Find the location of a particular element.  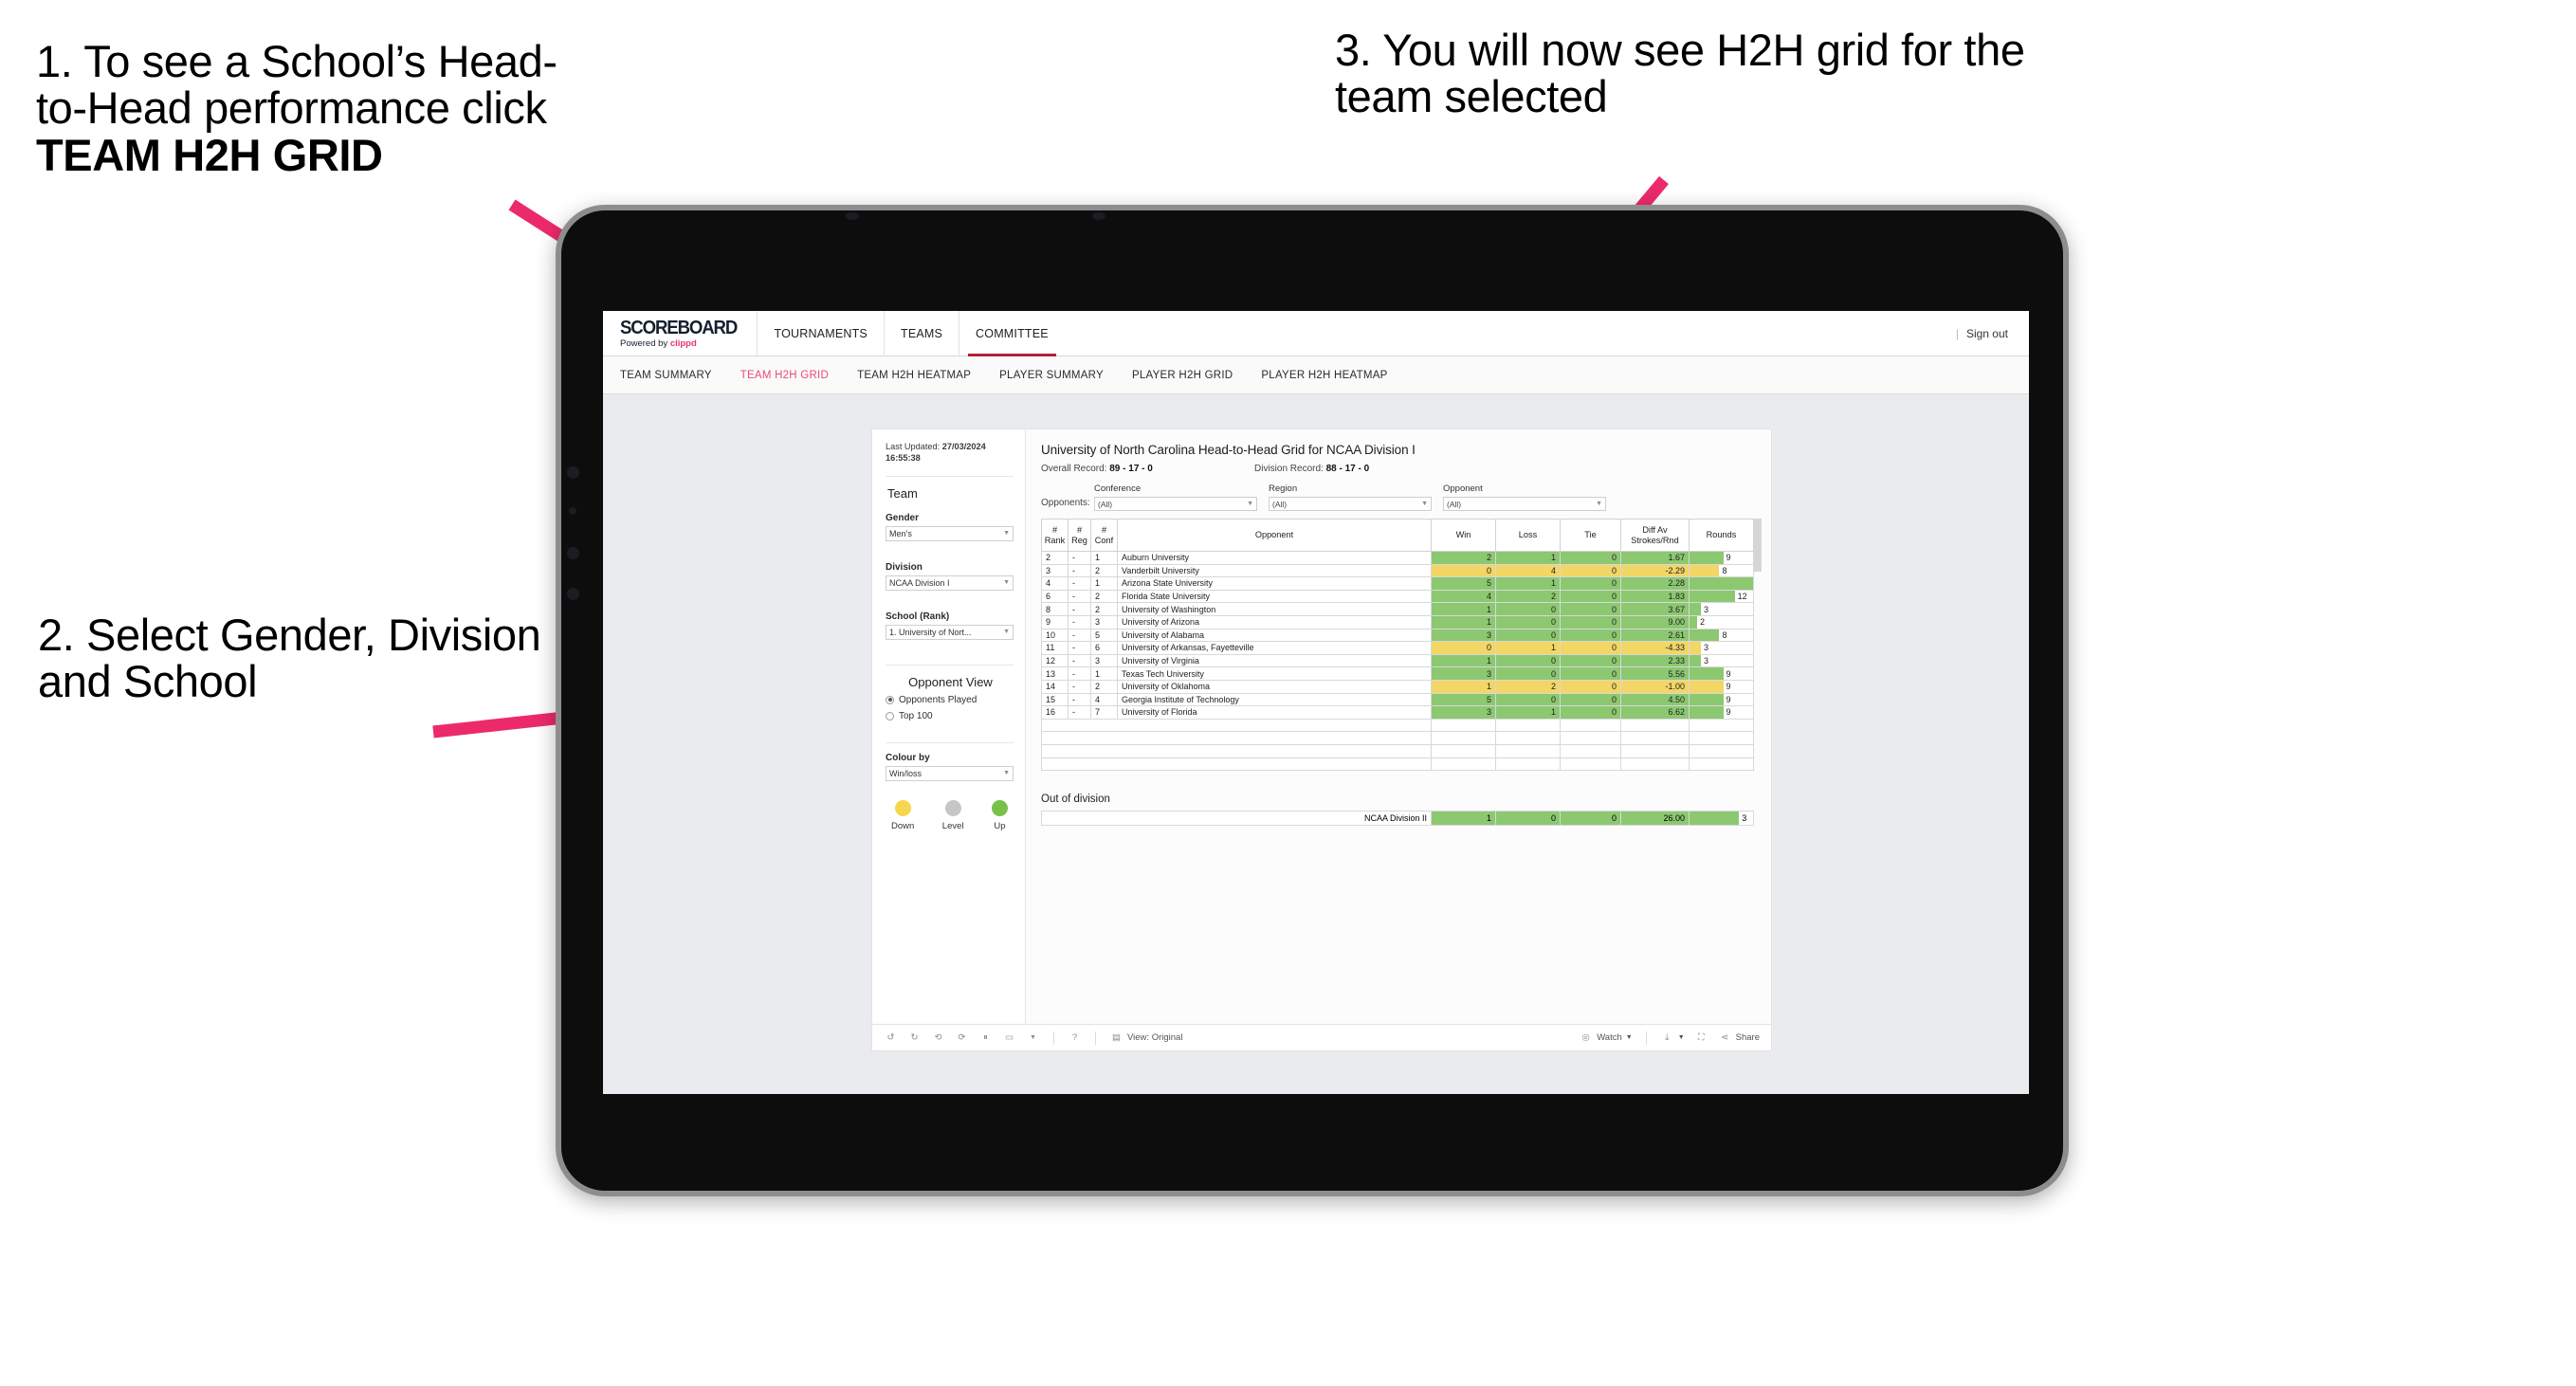

redo-icon: ↻ is located at coordinates (914, 1037).